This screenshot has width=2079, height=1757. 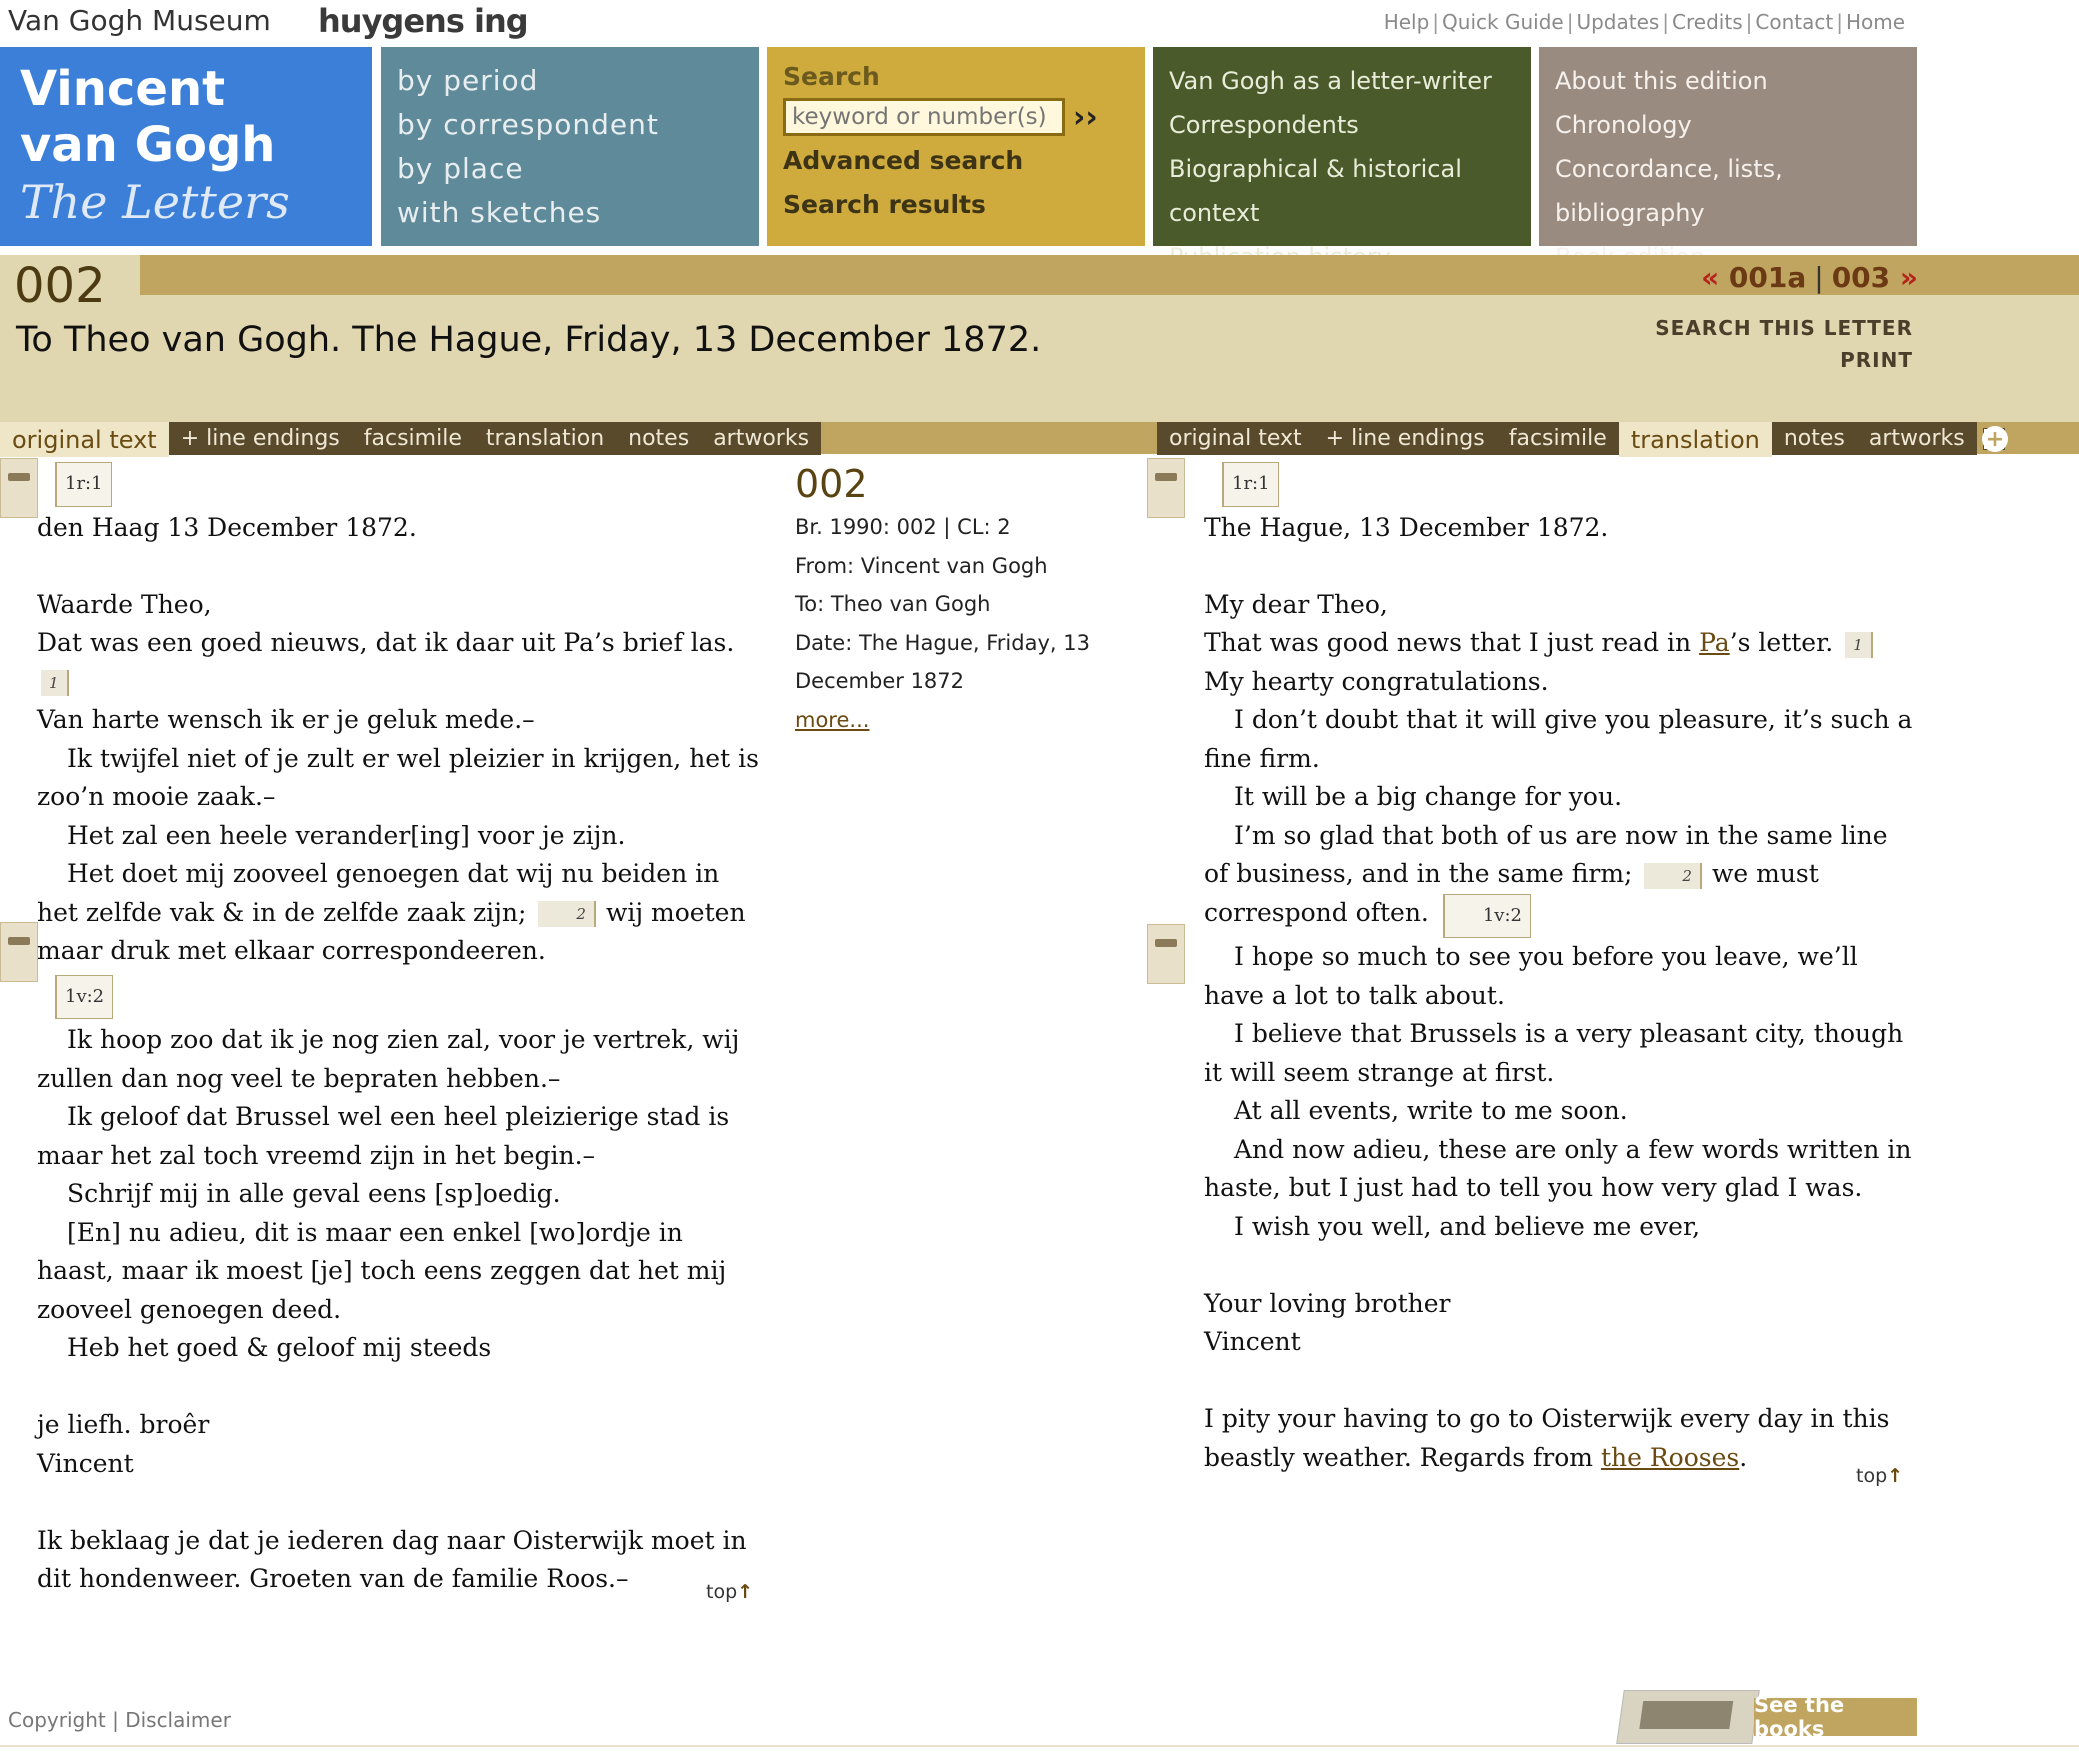 I want to click on about-edition-link: About this edition, so click(x=1728, y=81).